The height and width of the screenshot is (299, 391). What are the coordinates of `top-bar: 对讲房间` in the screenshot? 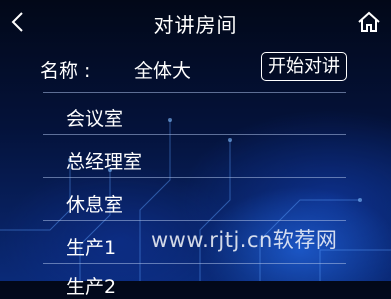 It's located at (195, 22).